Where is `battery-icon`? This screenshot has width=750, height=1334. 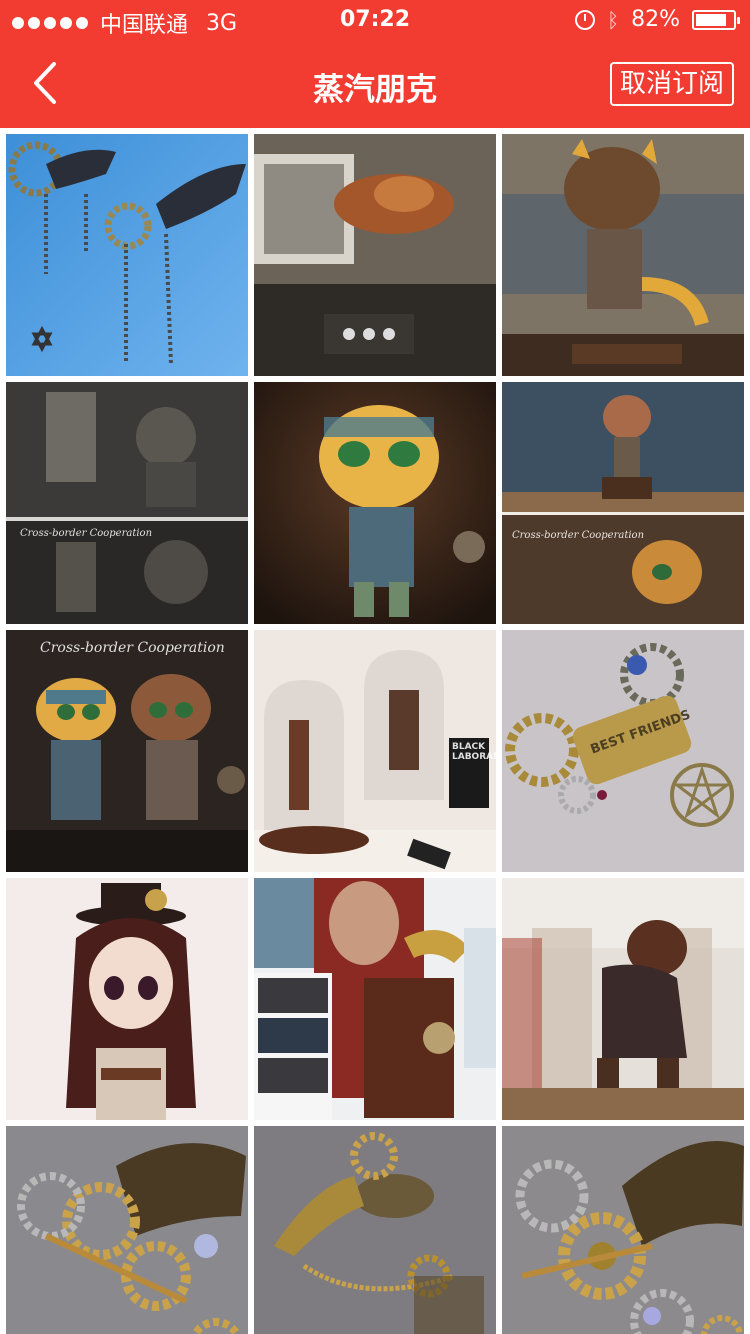 battery-icon is located at coordinates (716, 19).